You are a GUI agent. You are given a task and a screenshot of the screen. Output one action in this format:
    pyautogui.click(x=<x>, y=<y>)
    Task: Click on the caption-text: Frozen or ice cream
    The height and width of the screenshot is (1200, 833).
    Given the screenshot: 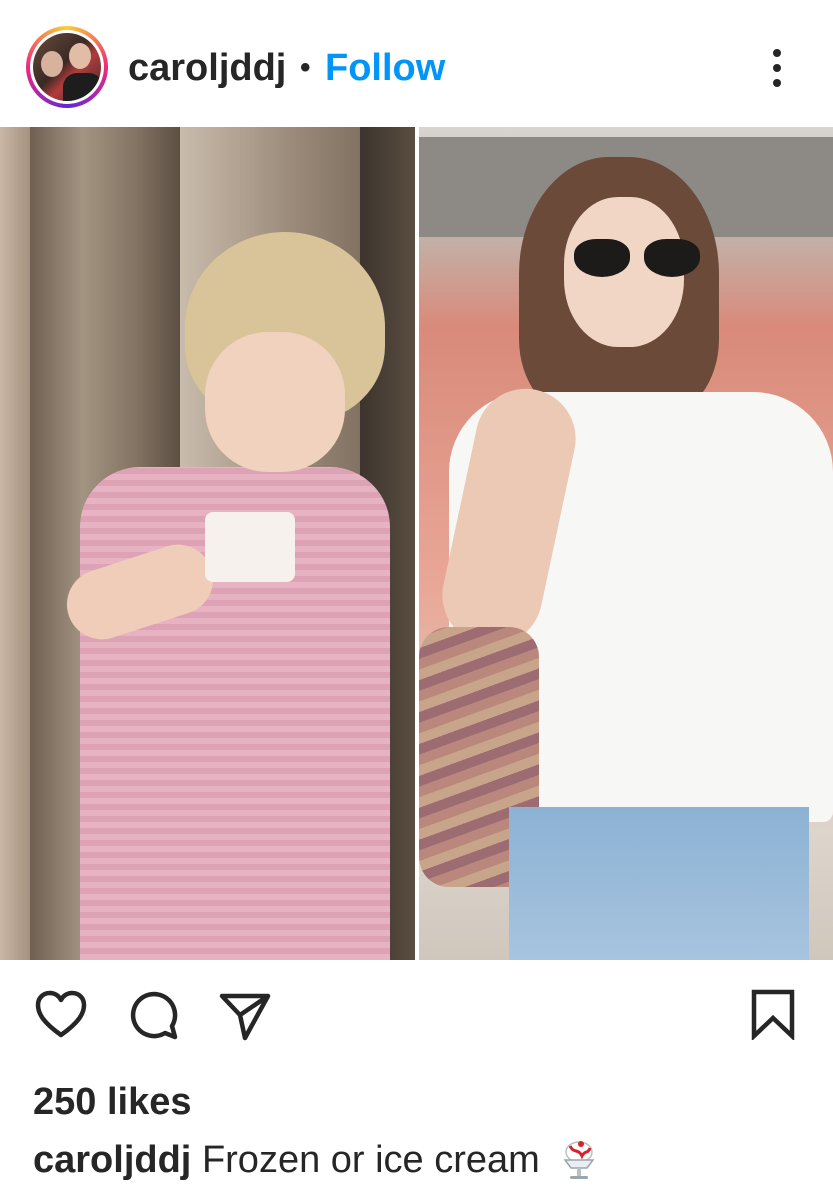 What is the action you would take?
    pyautogui.click(x=370, y=1160)
    